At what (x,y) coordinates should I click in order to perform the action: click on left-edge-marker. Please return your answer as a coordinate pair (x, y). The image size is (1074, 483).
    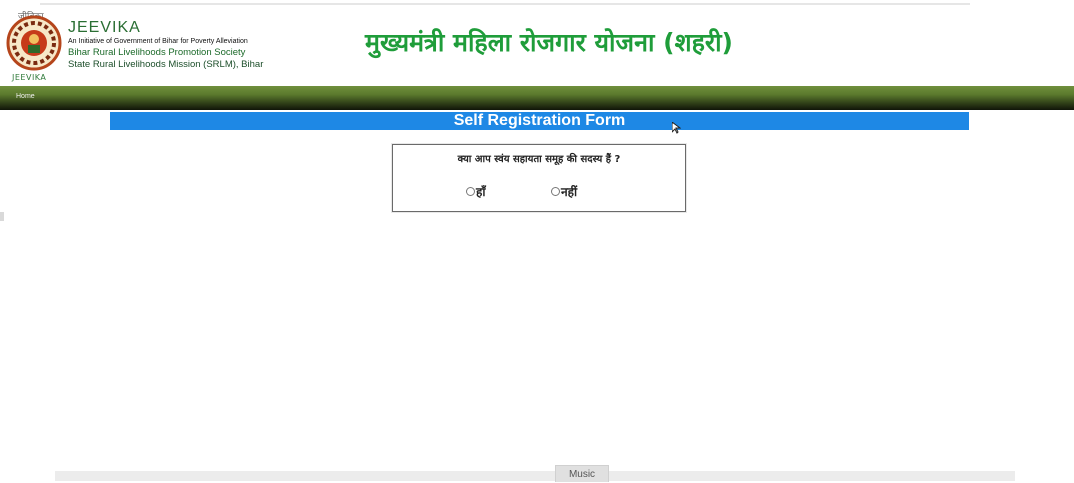
    Looking at the image, I should click on (2, 216).